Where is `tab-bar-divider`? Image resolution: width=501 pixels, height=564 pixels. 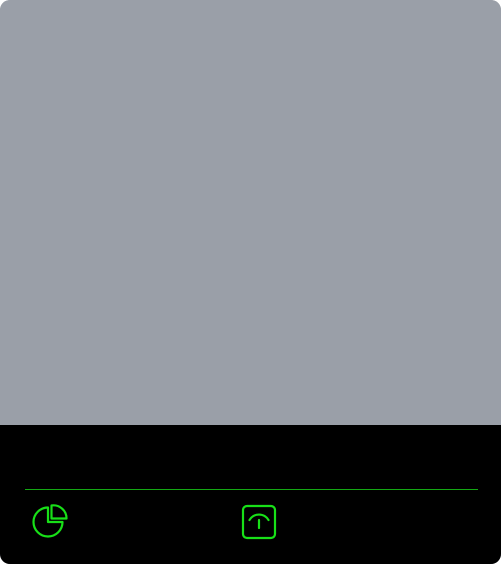
tab-bar-divider is located at coordinates (251, 489).